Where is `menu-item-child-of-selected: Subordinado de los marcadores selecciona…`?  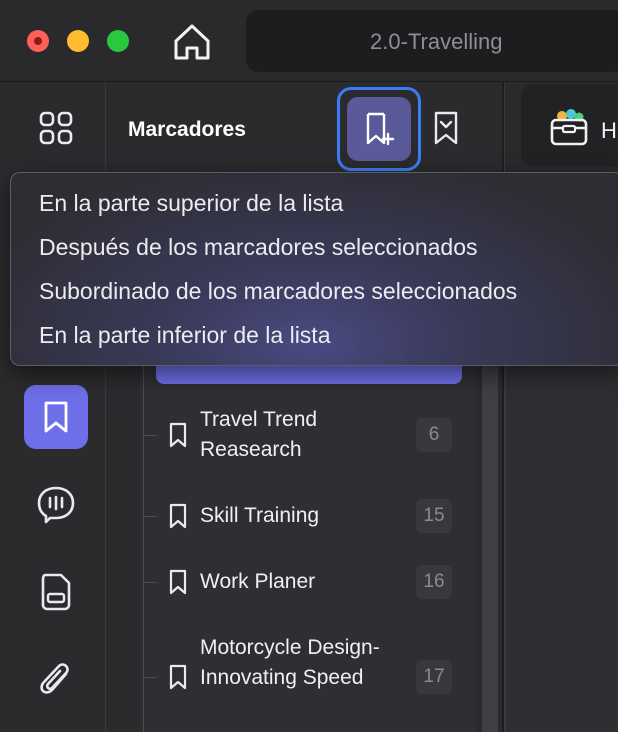
menu-item-child-of-selected: Subordinado de los marcadores selecciona… is located at coordinates (278, 291).